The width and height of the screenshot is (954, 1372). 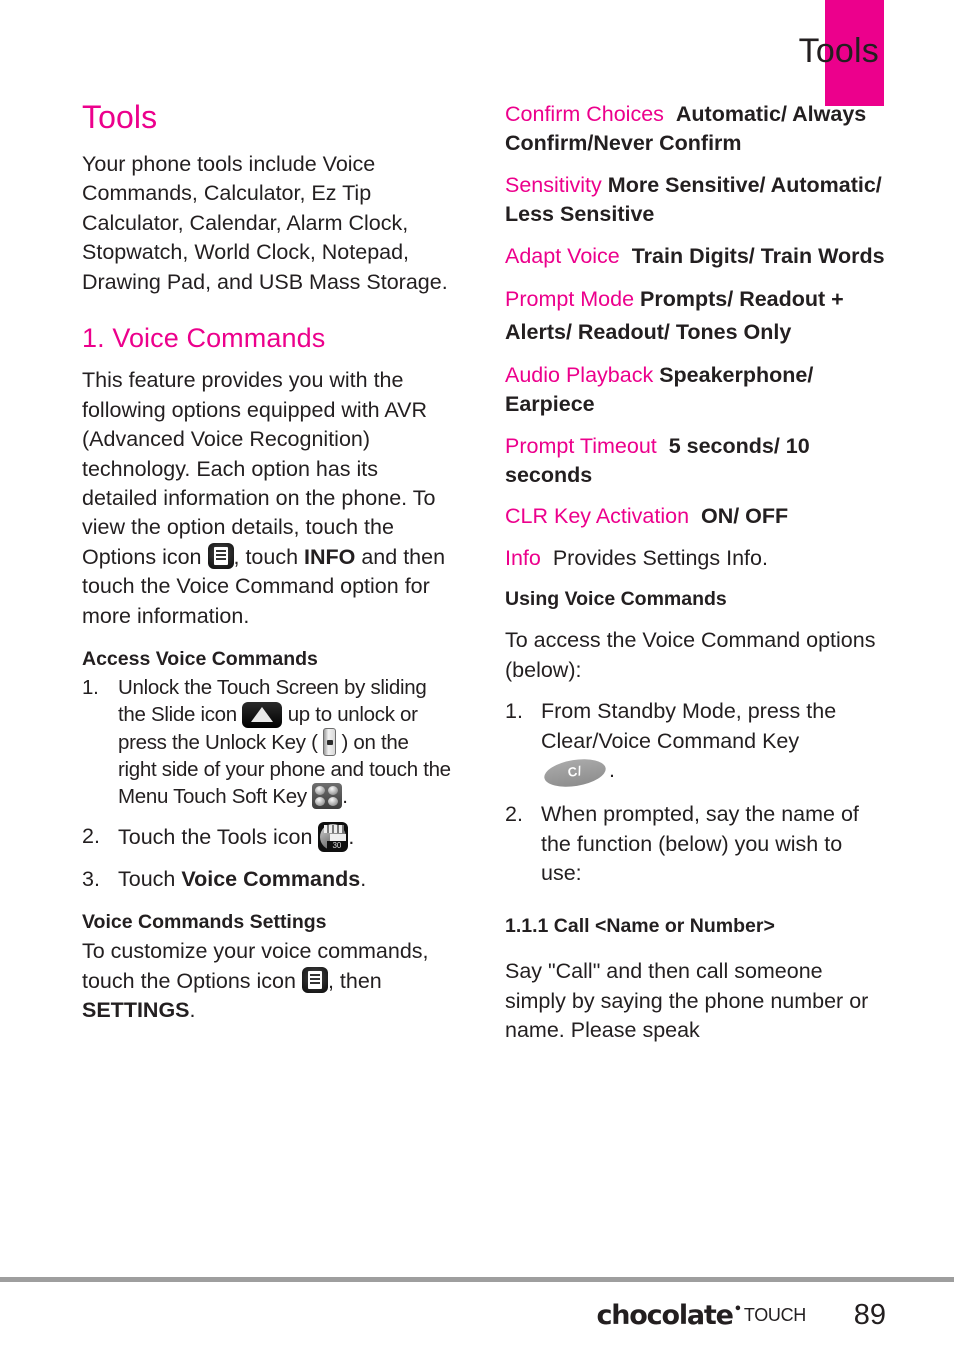 What do you see at coordinates (330, 556) in the screenshot?
I see `info-label: INFO` at bounding box center [330, 556].